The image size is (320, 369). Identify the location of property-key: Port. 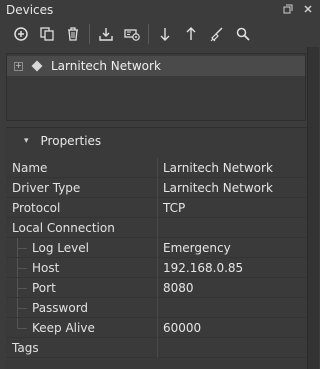
(44, 288).